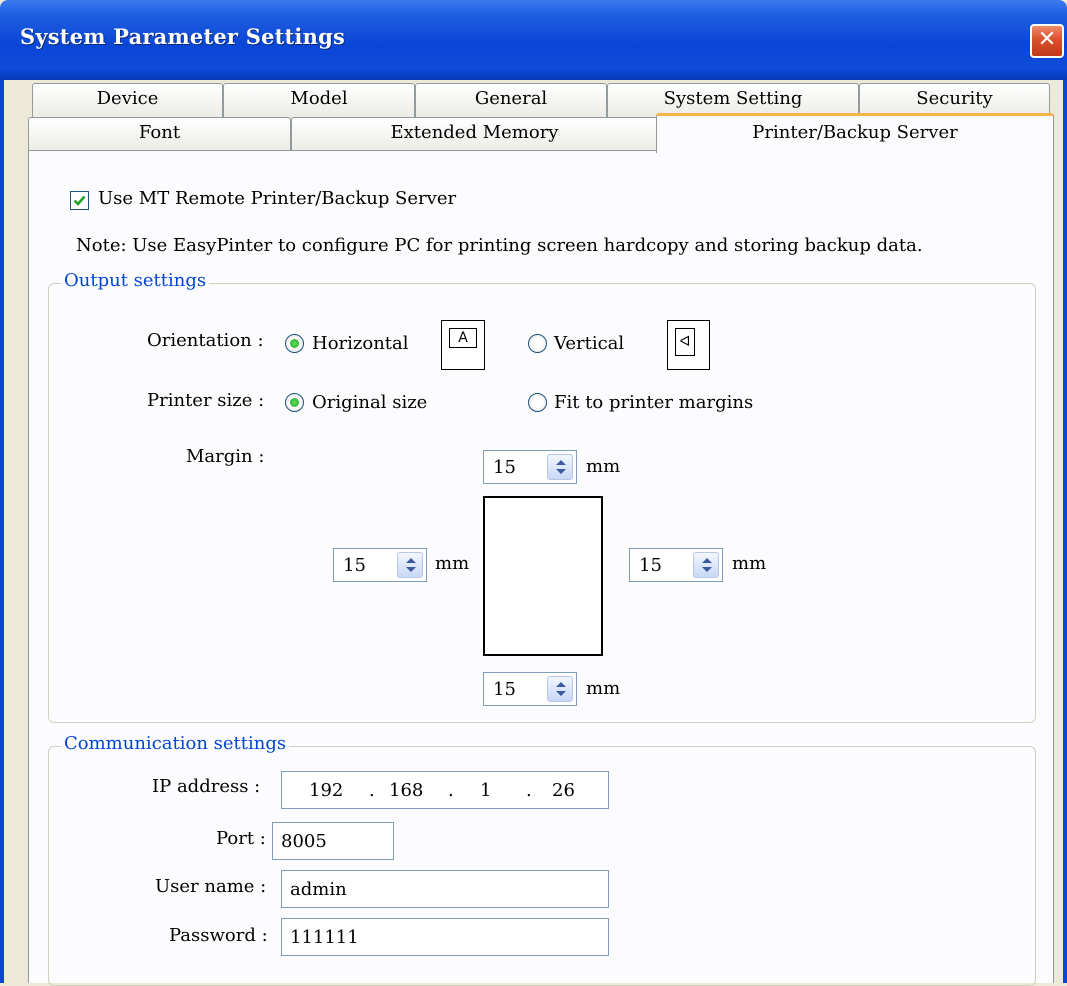  I want to click on tab-label: Security, so click(954, 98).